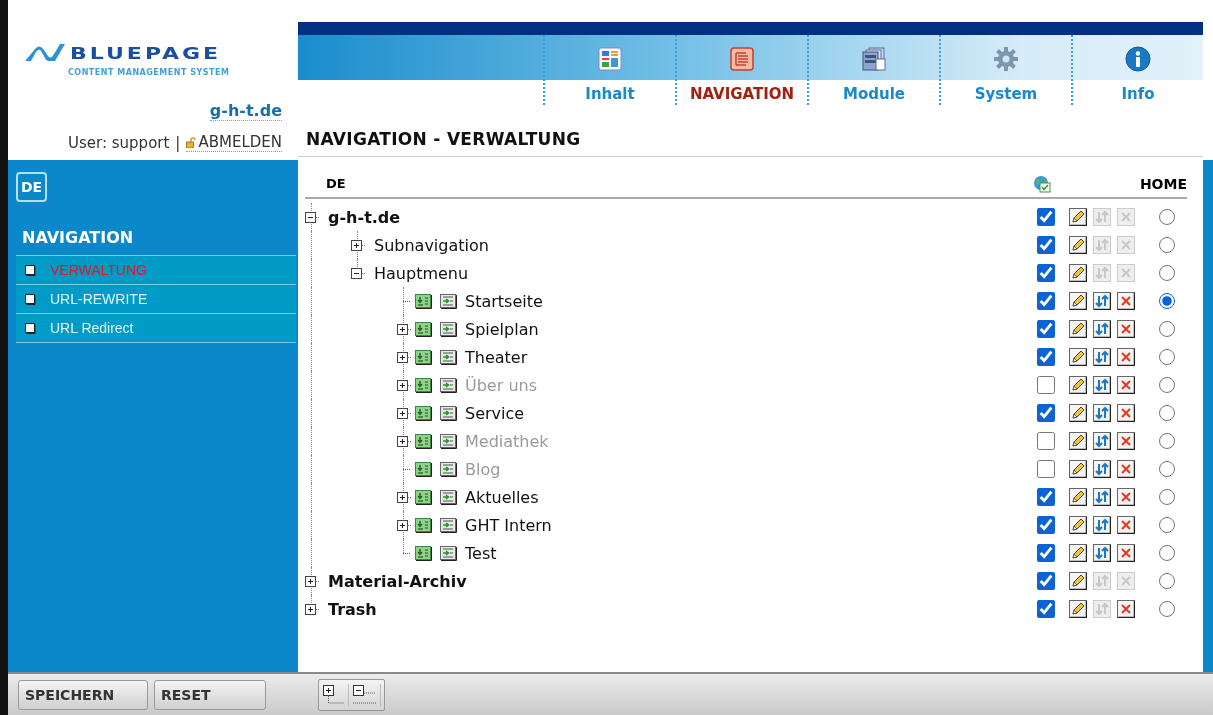 The height and width of the screenshot is (715, 1213). I want to click on footer-button: SPEICHERN, so click(83, 694).